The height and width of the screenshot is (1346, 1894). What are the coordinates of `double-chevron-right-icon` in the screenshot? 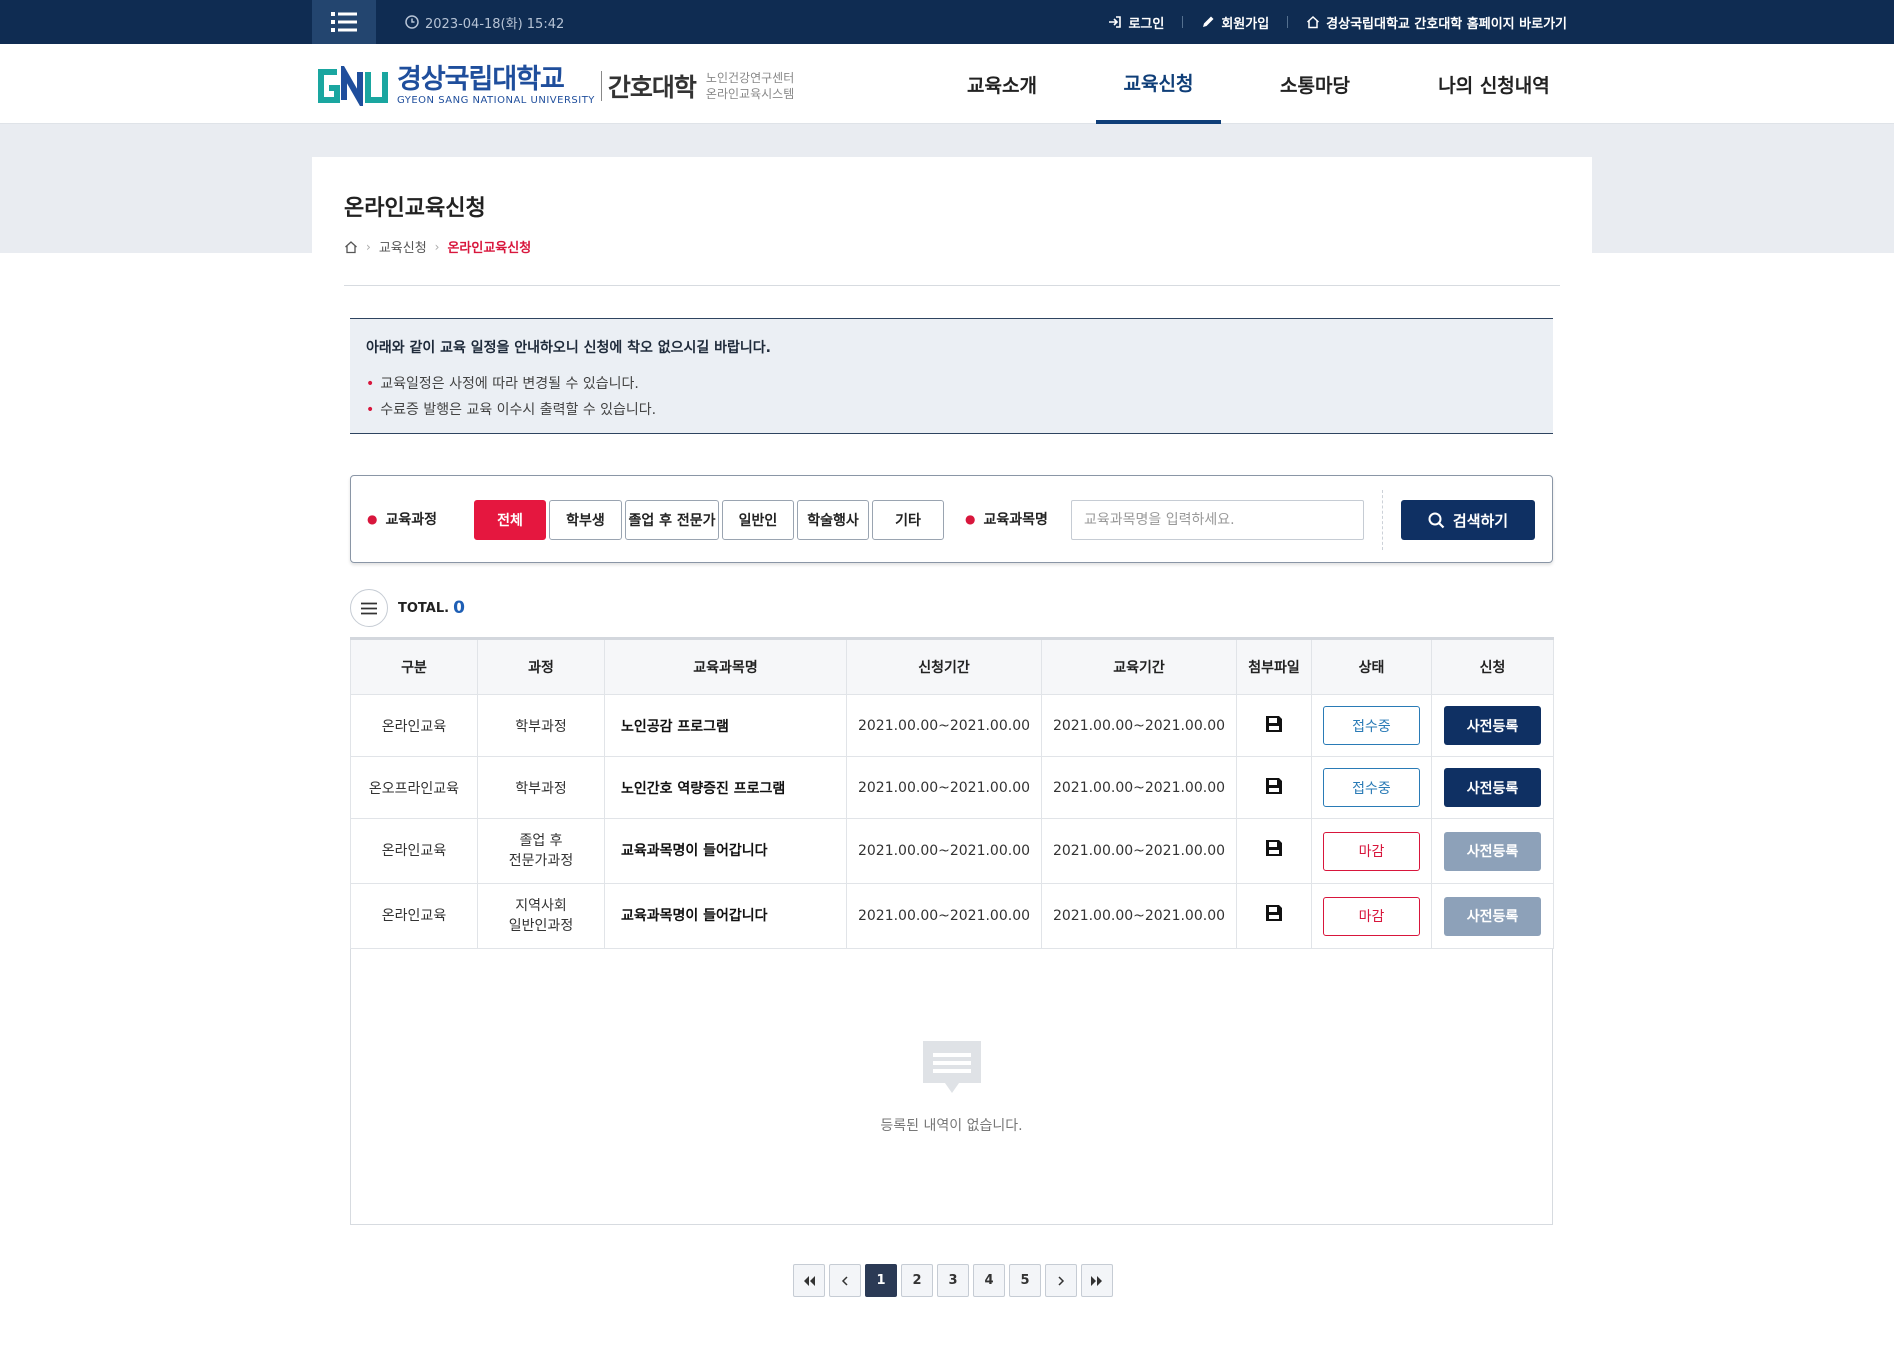 It's located at (1096, 1280).